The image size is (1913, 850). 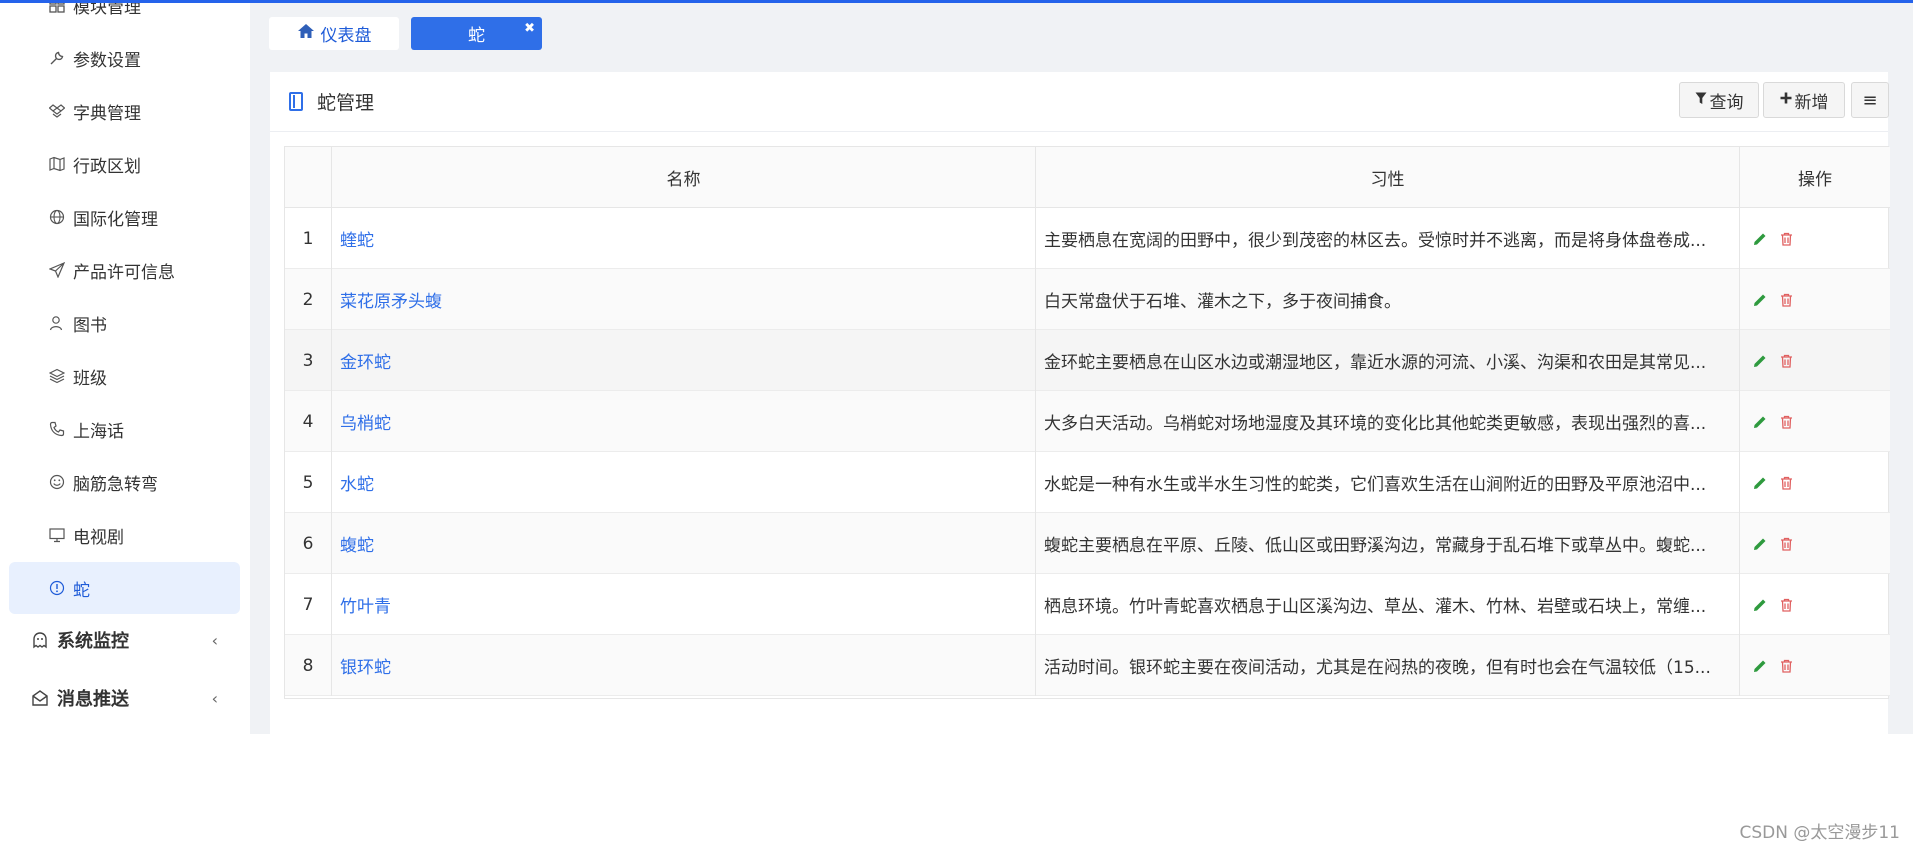 I want to click on sidebar-item-label: 电视剧, so click(x=98, y=537).